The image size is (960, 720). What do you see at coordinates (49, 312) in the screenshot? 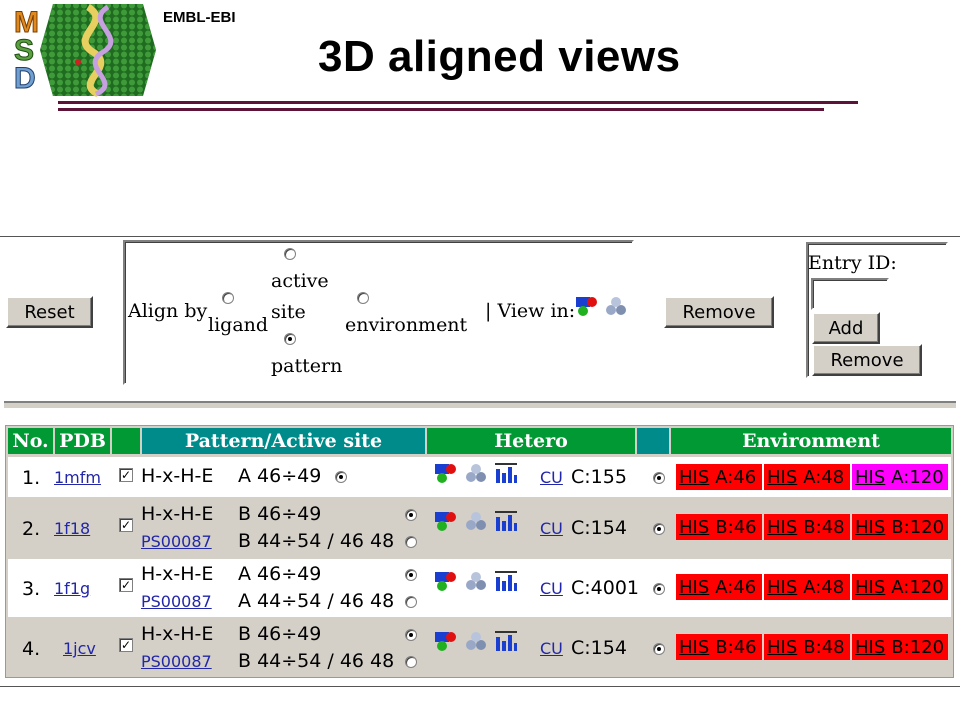
I see `reset-button: Reset` at bounding box center [49, 312].